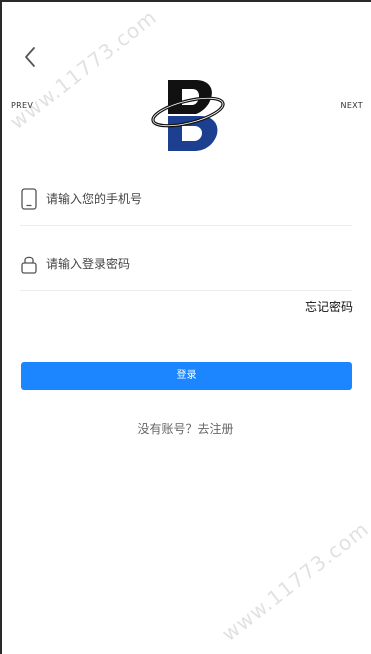  I want to click on phone-field, so click(186, 201).